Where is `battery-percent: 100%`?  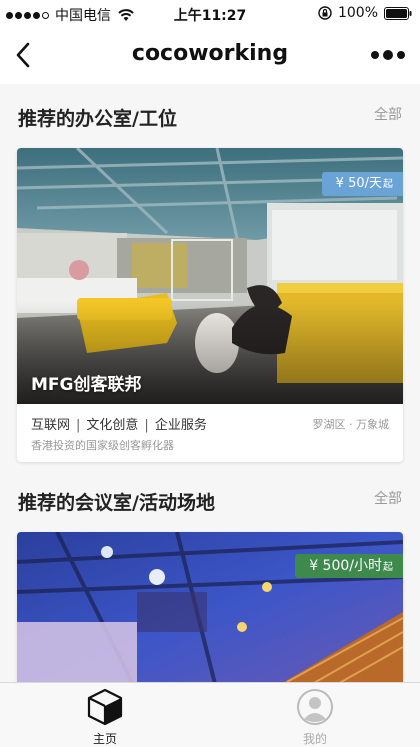
battery-percent: 100% is located at coordinates (357, 13).